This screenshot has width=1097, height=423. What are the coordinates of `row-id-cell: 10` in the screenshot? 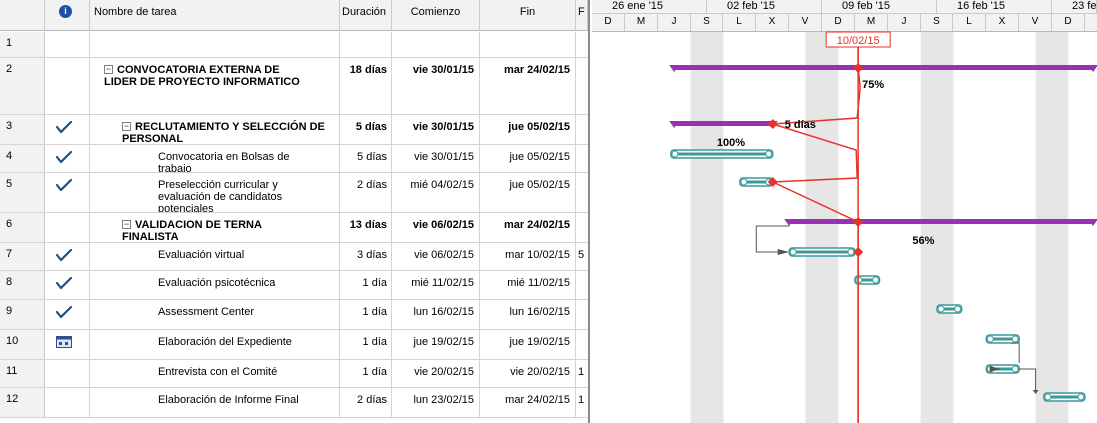 It's located at (22, 344).